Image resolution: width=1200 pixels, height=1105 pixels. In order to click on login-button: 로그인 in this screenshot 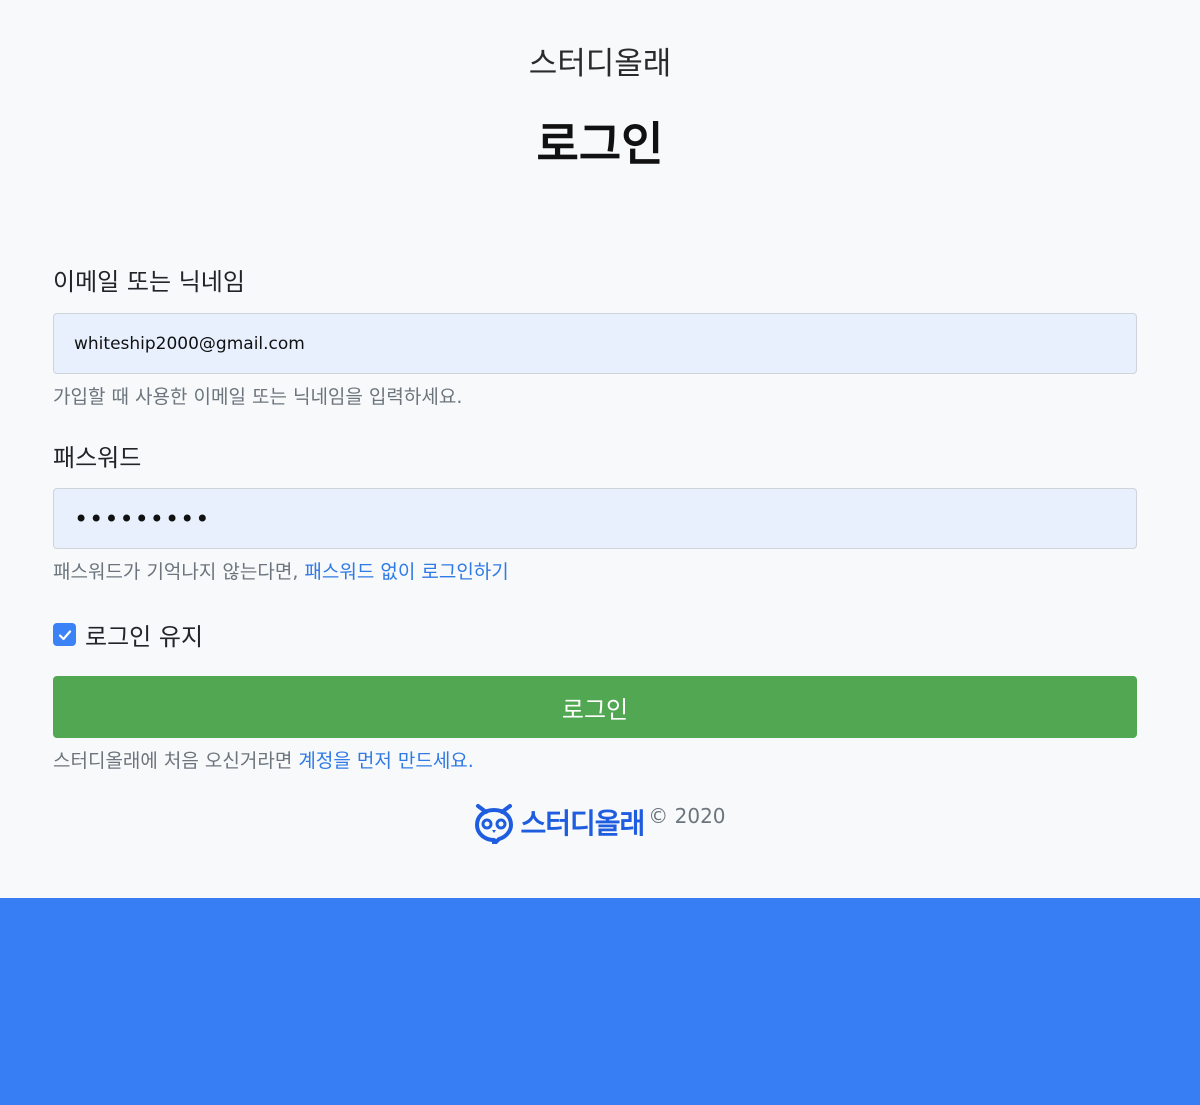, I will do `click(595, 707)`.